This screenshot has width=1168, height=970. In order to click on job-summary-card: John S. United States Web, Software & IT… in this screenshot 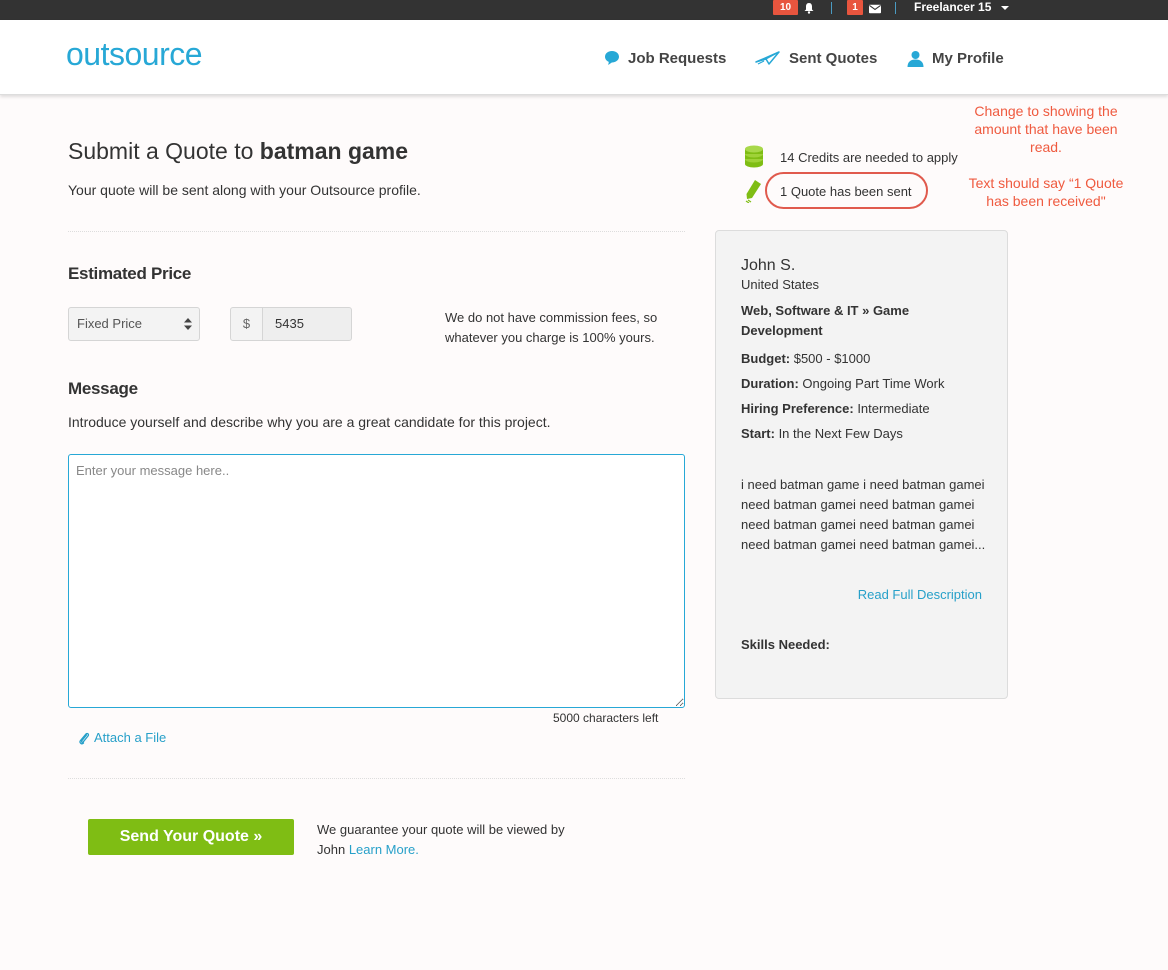, I will do `click(861, 464)`.